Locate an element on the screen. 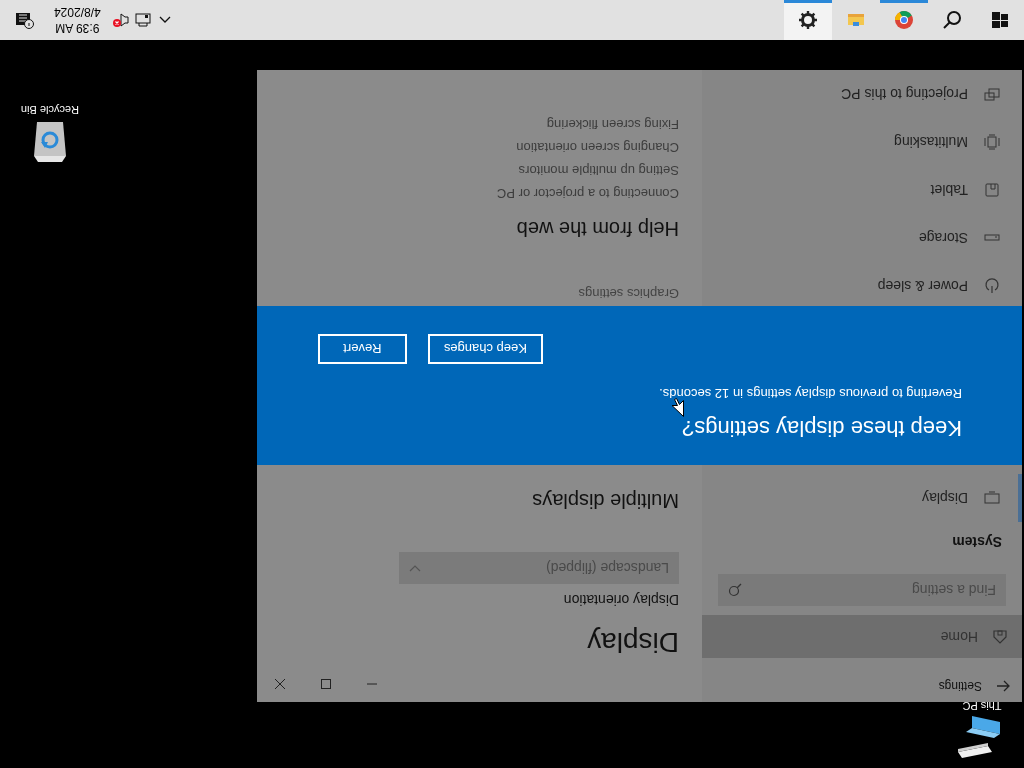 The image size is (1024, 768). dialog-message: Reverting to previous display settings in 12 seconds. is located at coordinates (810, 393).